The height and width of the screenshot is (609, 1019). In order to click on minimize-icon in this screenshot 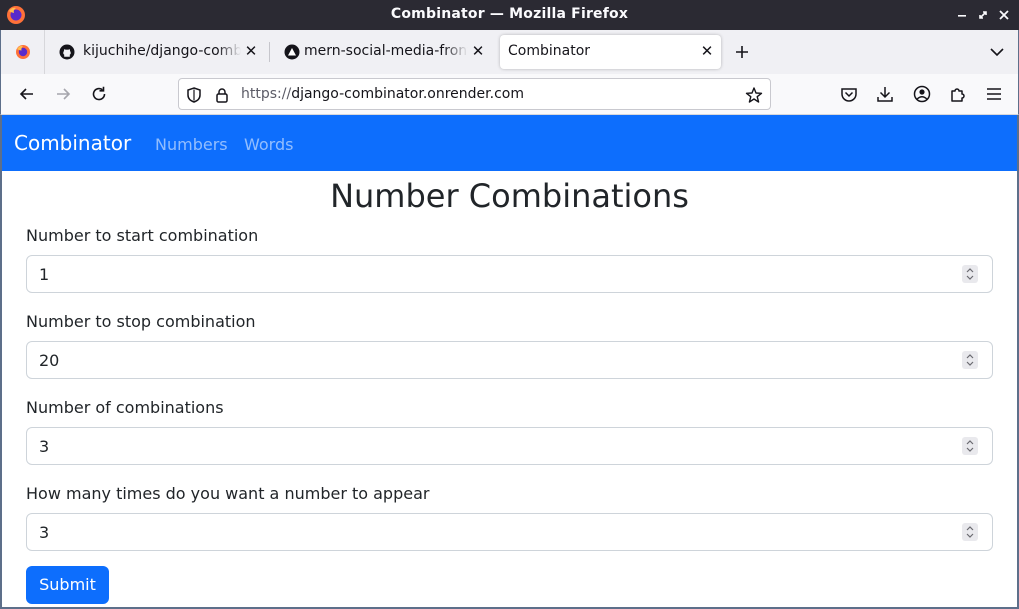, I will do `click(962, 15)`.